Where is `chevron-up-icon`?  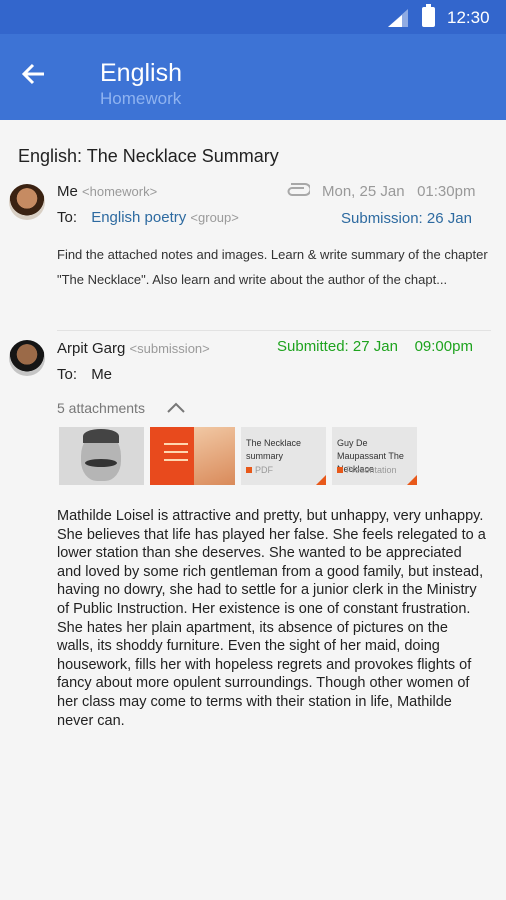
chevron-up-icon is located at coordinates (176, 407).